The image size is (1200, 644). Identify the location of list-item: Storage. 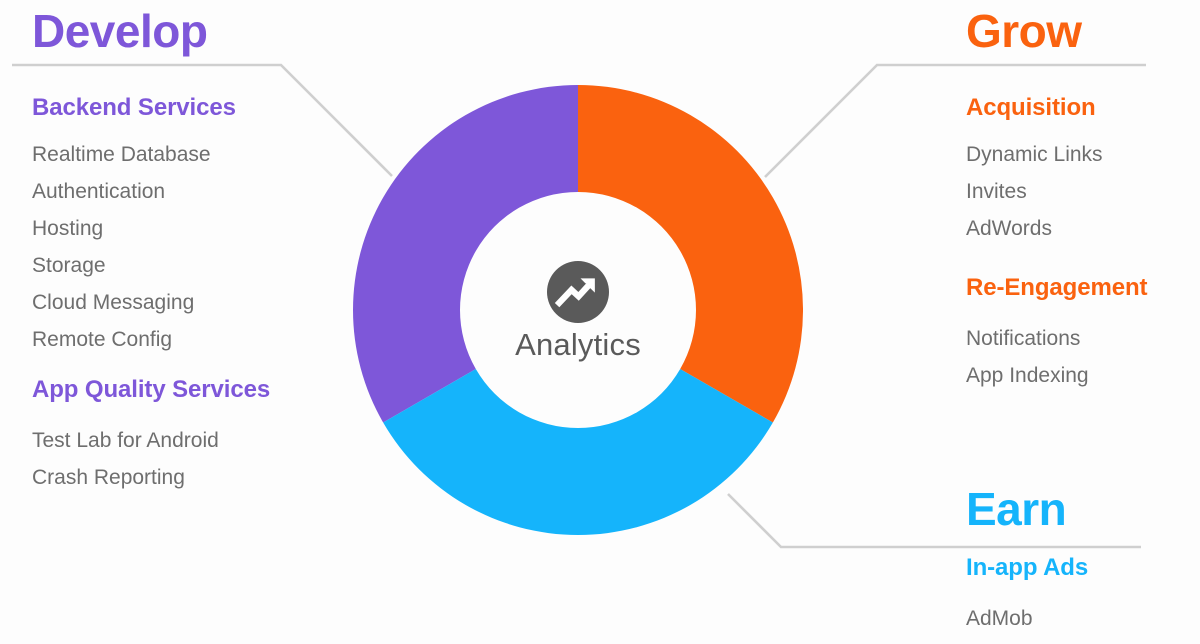
(121, 265).